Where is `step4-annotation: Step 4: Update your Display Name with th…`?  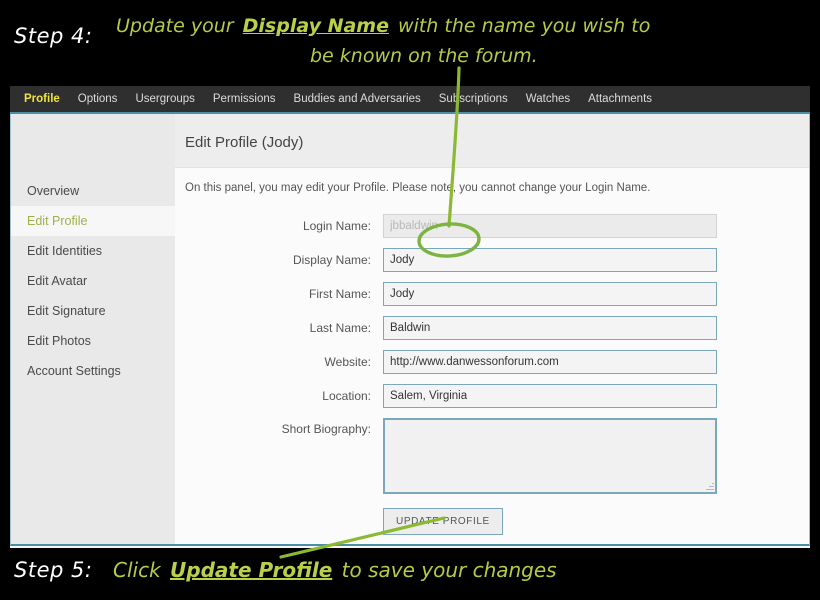 step4-annotation: Step 4: Update your Display Name with th… is located at coordinates (410, 43).